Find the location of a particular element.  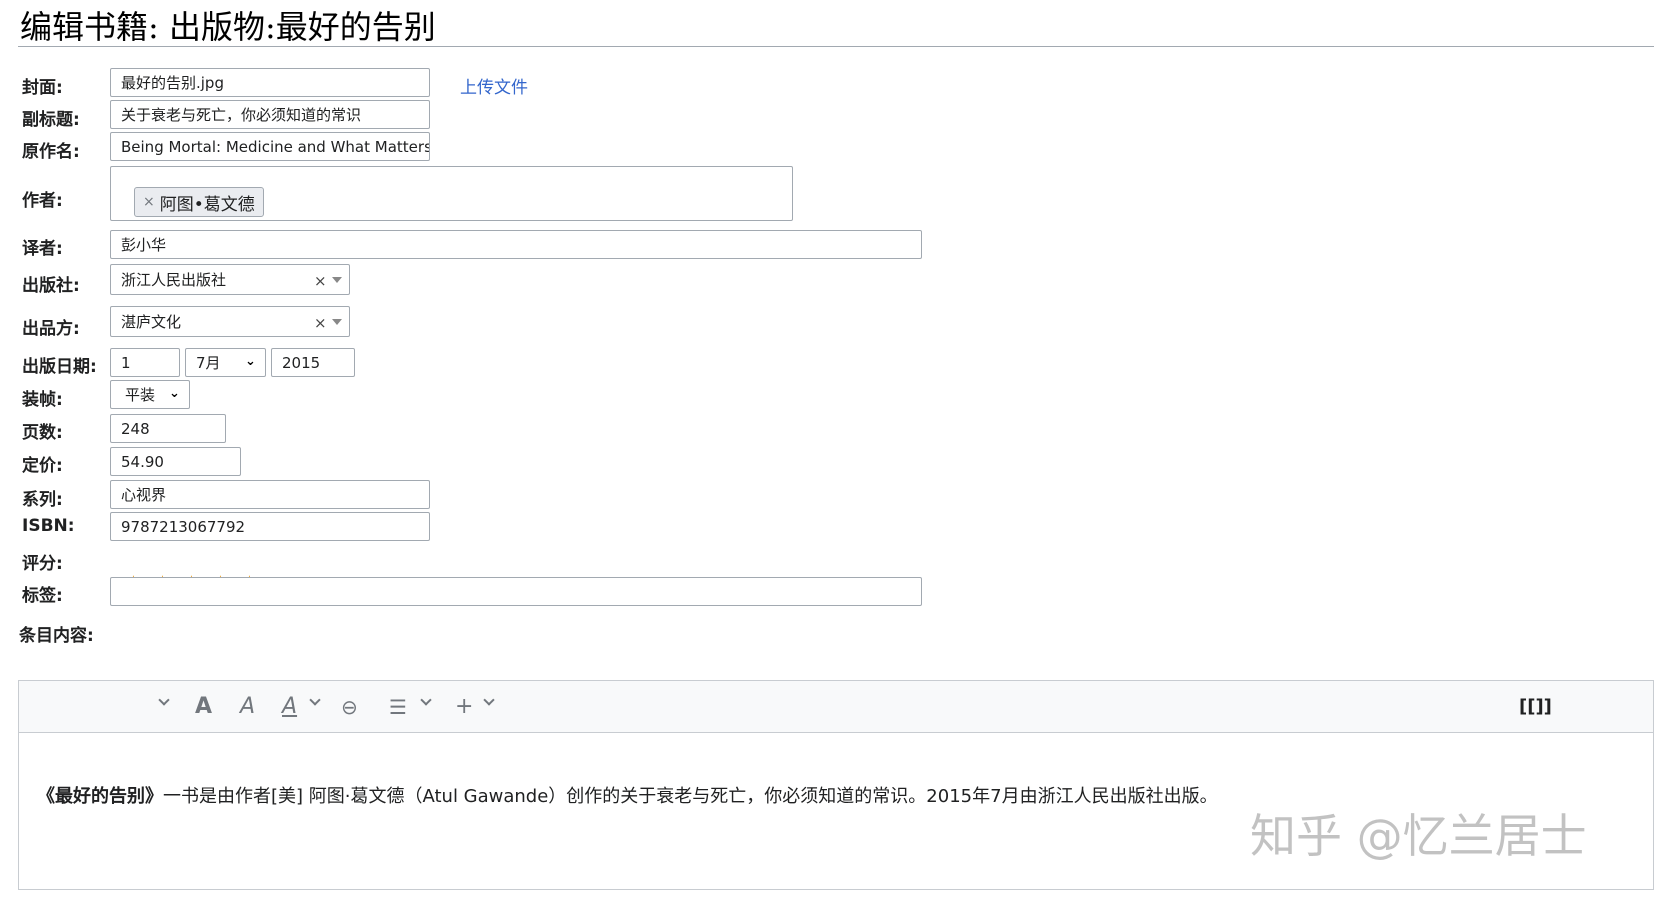

publisher-dropdown-icon is located at coordinates (337, 280).